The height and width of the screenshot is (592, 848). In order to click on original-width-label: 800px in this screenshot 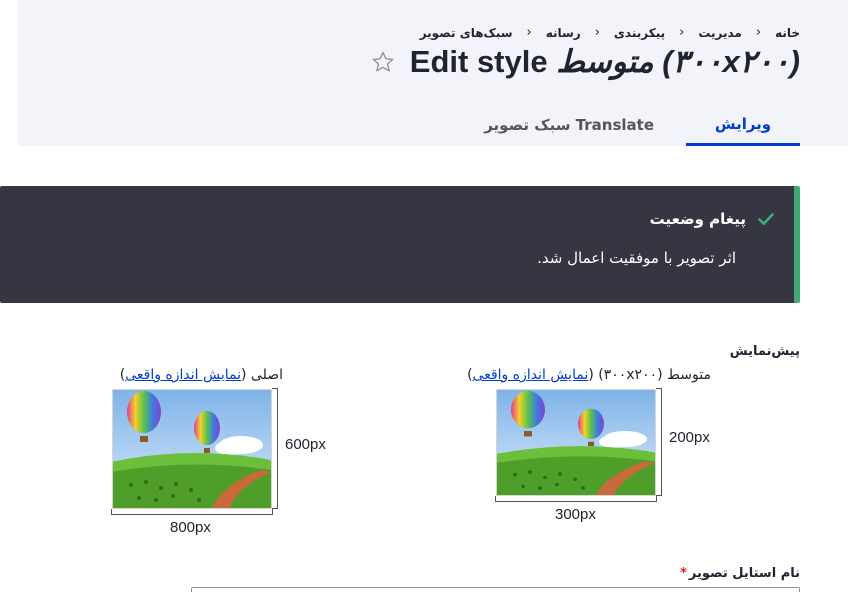, I will do `click(190, 527)`.